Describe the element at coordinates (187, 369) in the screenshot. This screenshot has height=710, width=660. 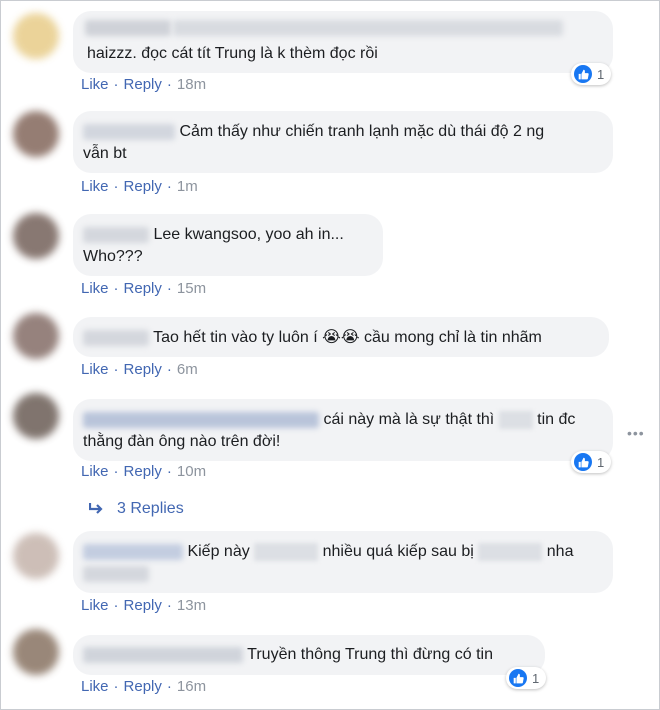
I see `timestamp: 6m` at that location.